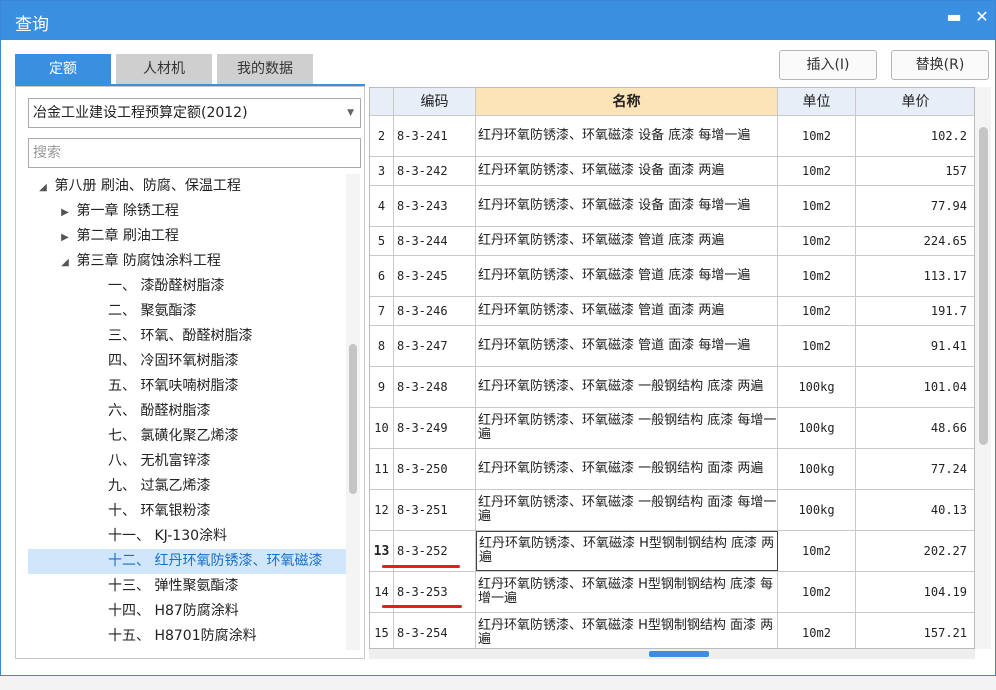  I want to click on code-cell: 8-3-249, so click(435, 428).